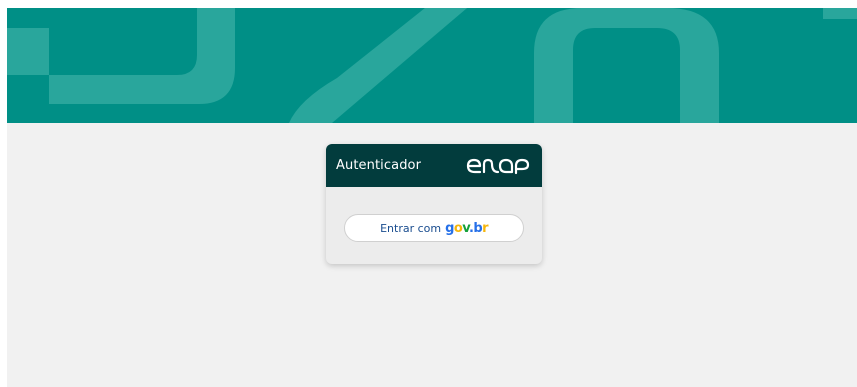  I want to click on card-header: Autenticador, so click(434, 165).